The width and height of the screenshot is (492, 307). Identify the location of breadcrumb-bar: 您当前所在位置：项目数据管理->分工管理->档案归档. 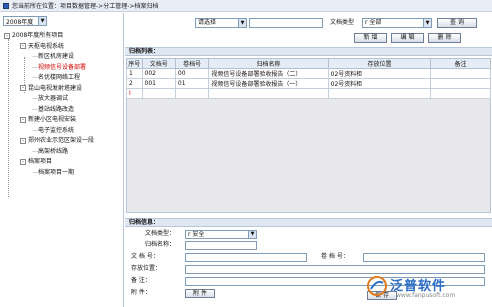
(246, 6).